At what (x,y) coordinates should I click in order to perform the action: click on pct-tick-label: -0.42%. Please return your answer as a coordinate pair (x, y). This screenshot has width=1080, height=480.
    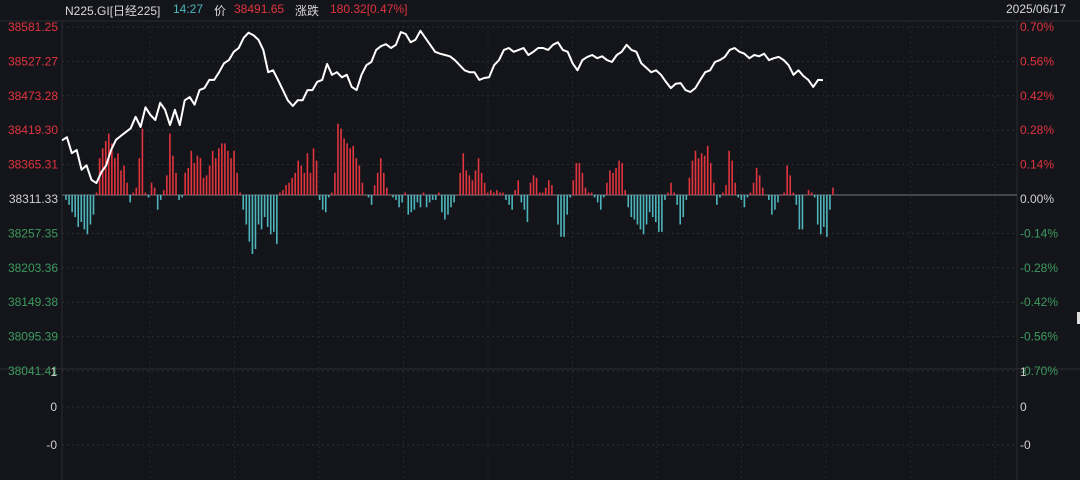
    Looking at the image, I should click on (1039, 302).